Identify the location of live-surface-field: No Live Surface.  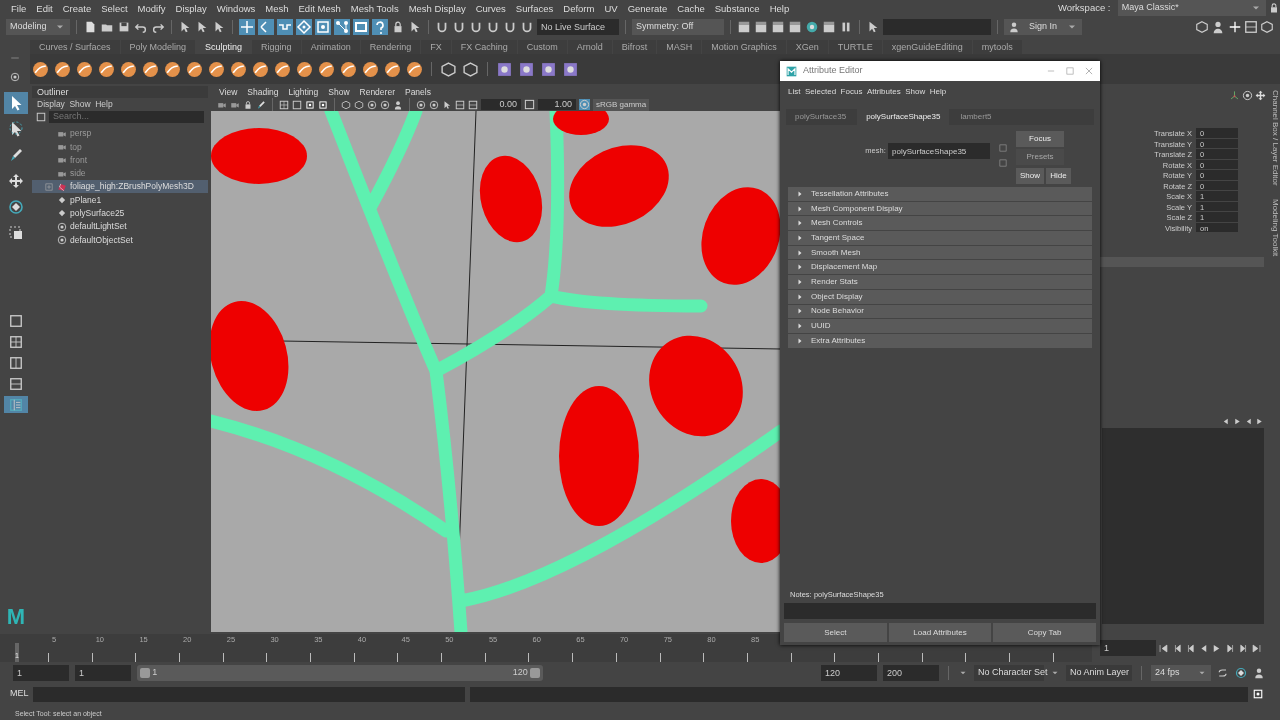
(578, 27).